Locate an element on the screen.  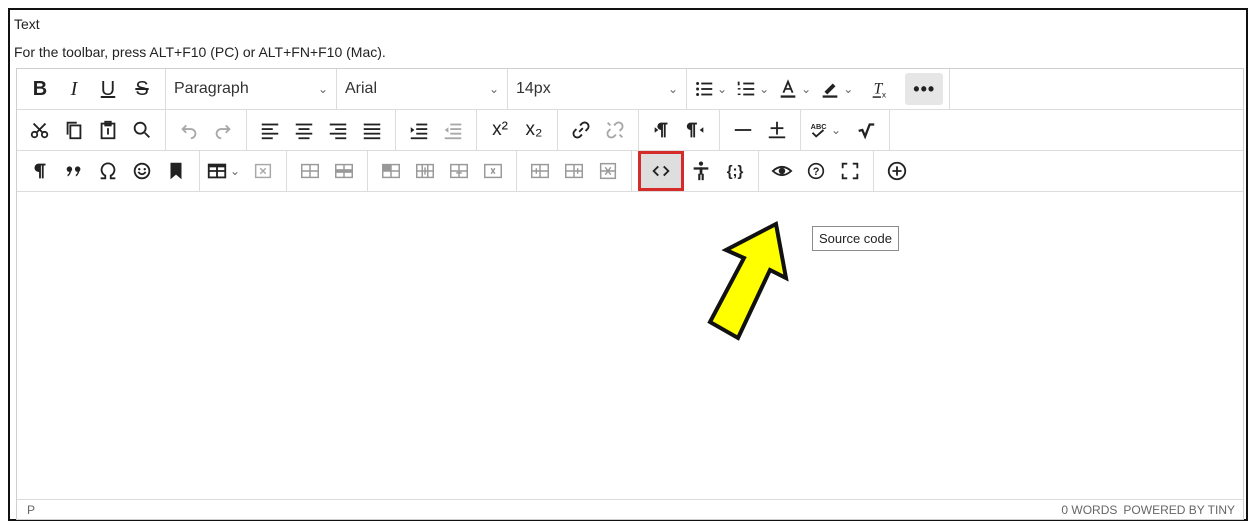
special-insert-group is located at coordinates (108, 171).